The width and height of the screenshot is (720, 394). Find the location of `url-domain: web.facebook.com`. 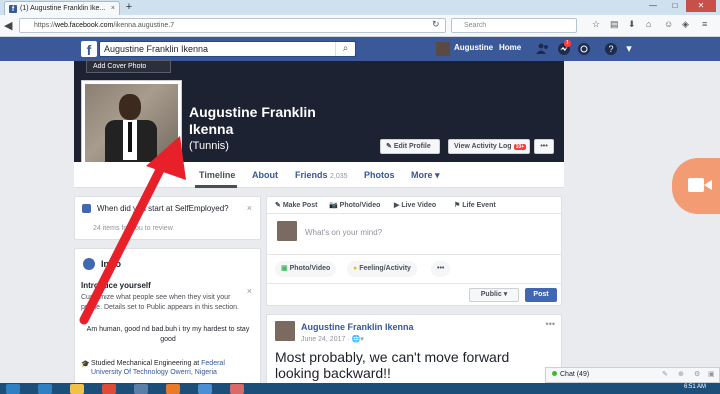

url-domain: web.facebook.com is located at coordinates (84, 25).